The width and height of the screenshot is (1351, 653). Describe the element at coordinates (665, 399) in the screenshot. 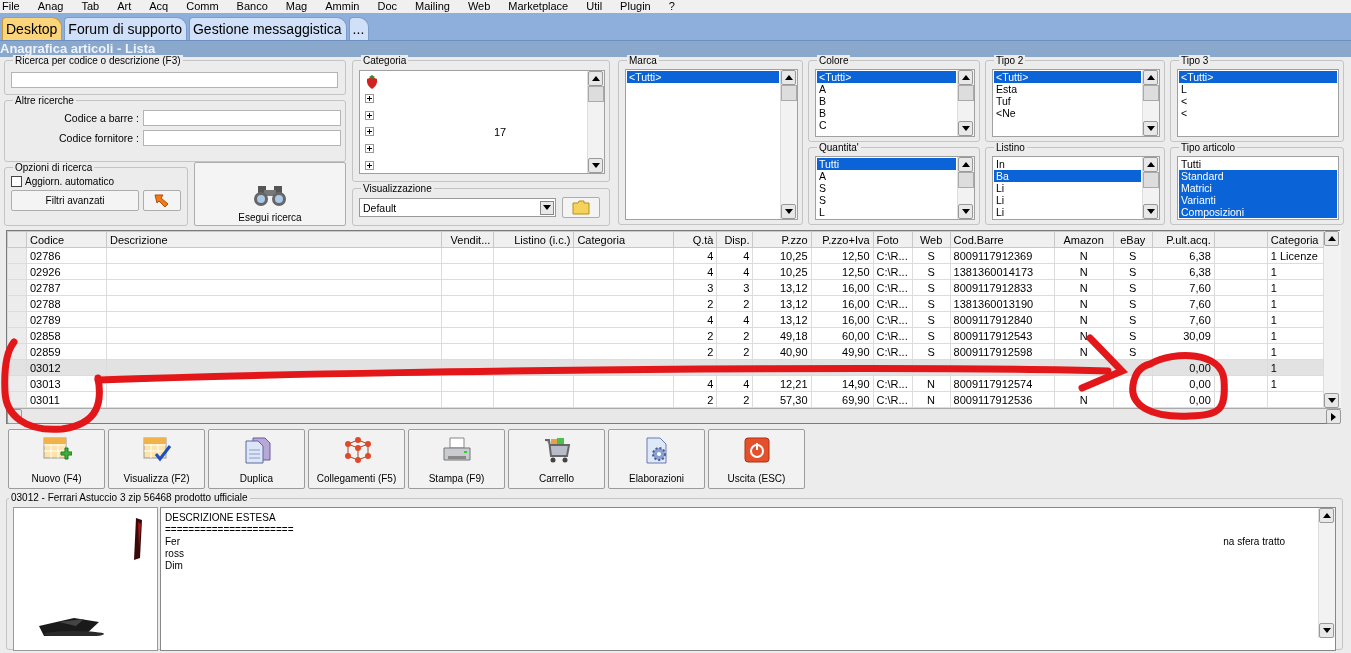

I see `table-row: 03011 2 2 57,30 69,90 C:\R... N 8009117912536 N 0,00` at that location.